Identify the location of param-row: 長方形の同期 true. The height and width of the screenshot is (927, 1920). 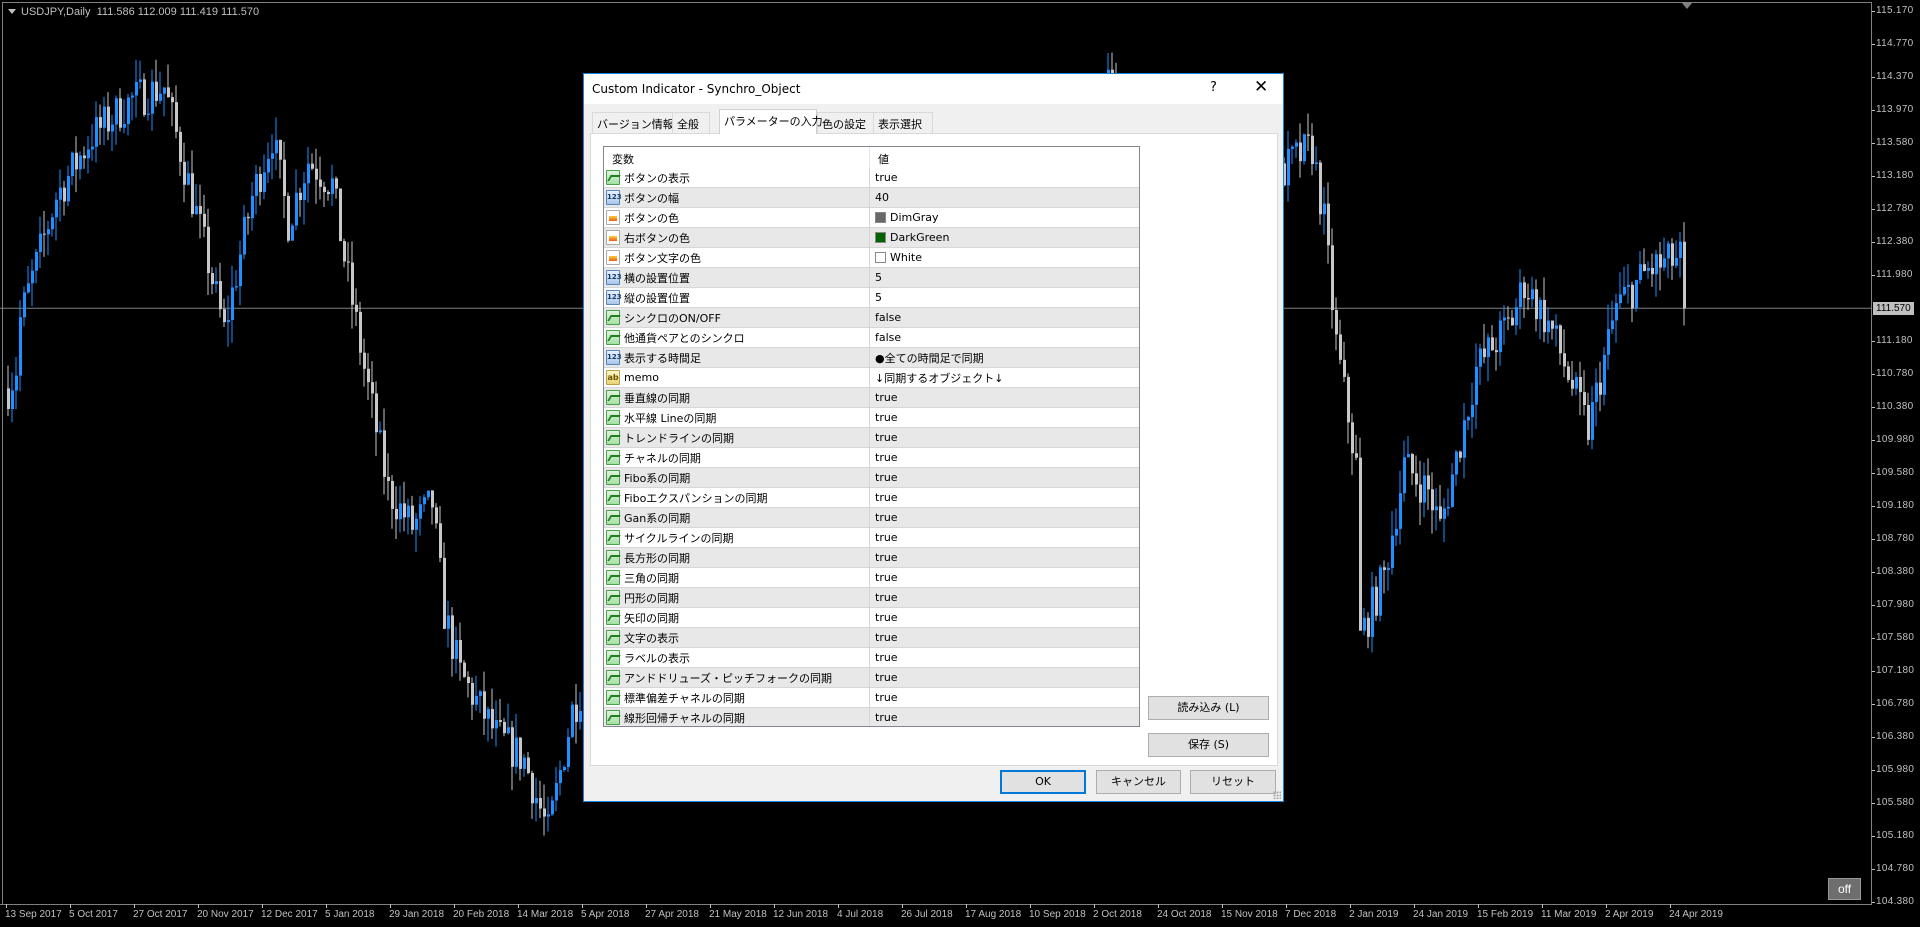
(871, 558).